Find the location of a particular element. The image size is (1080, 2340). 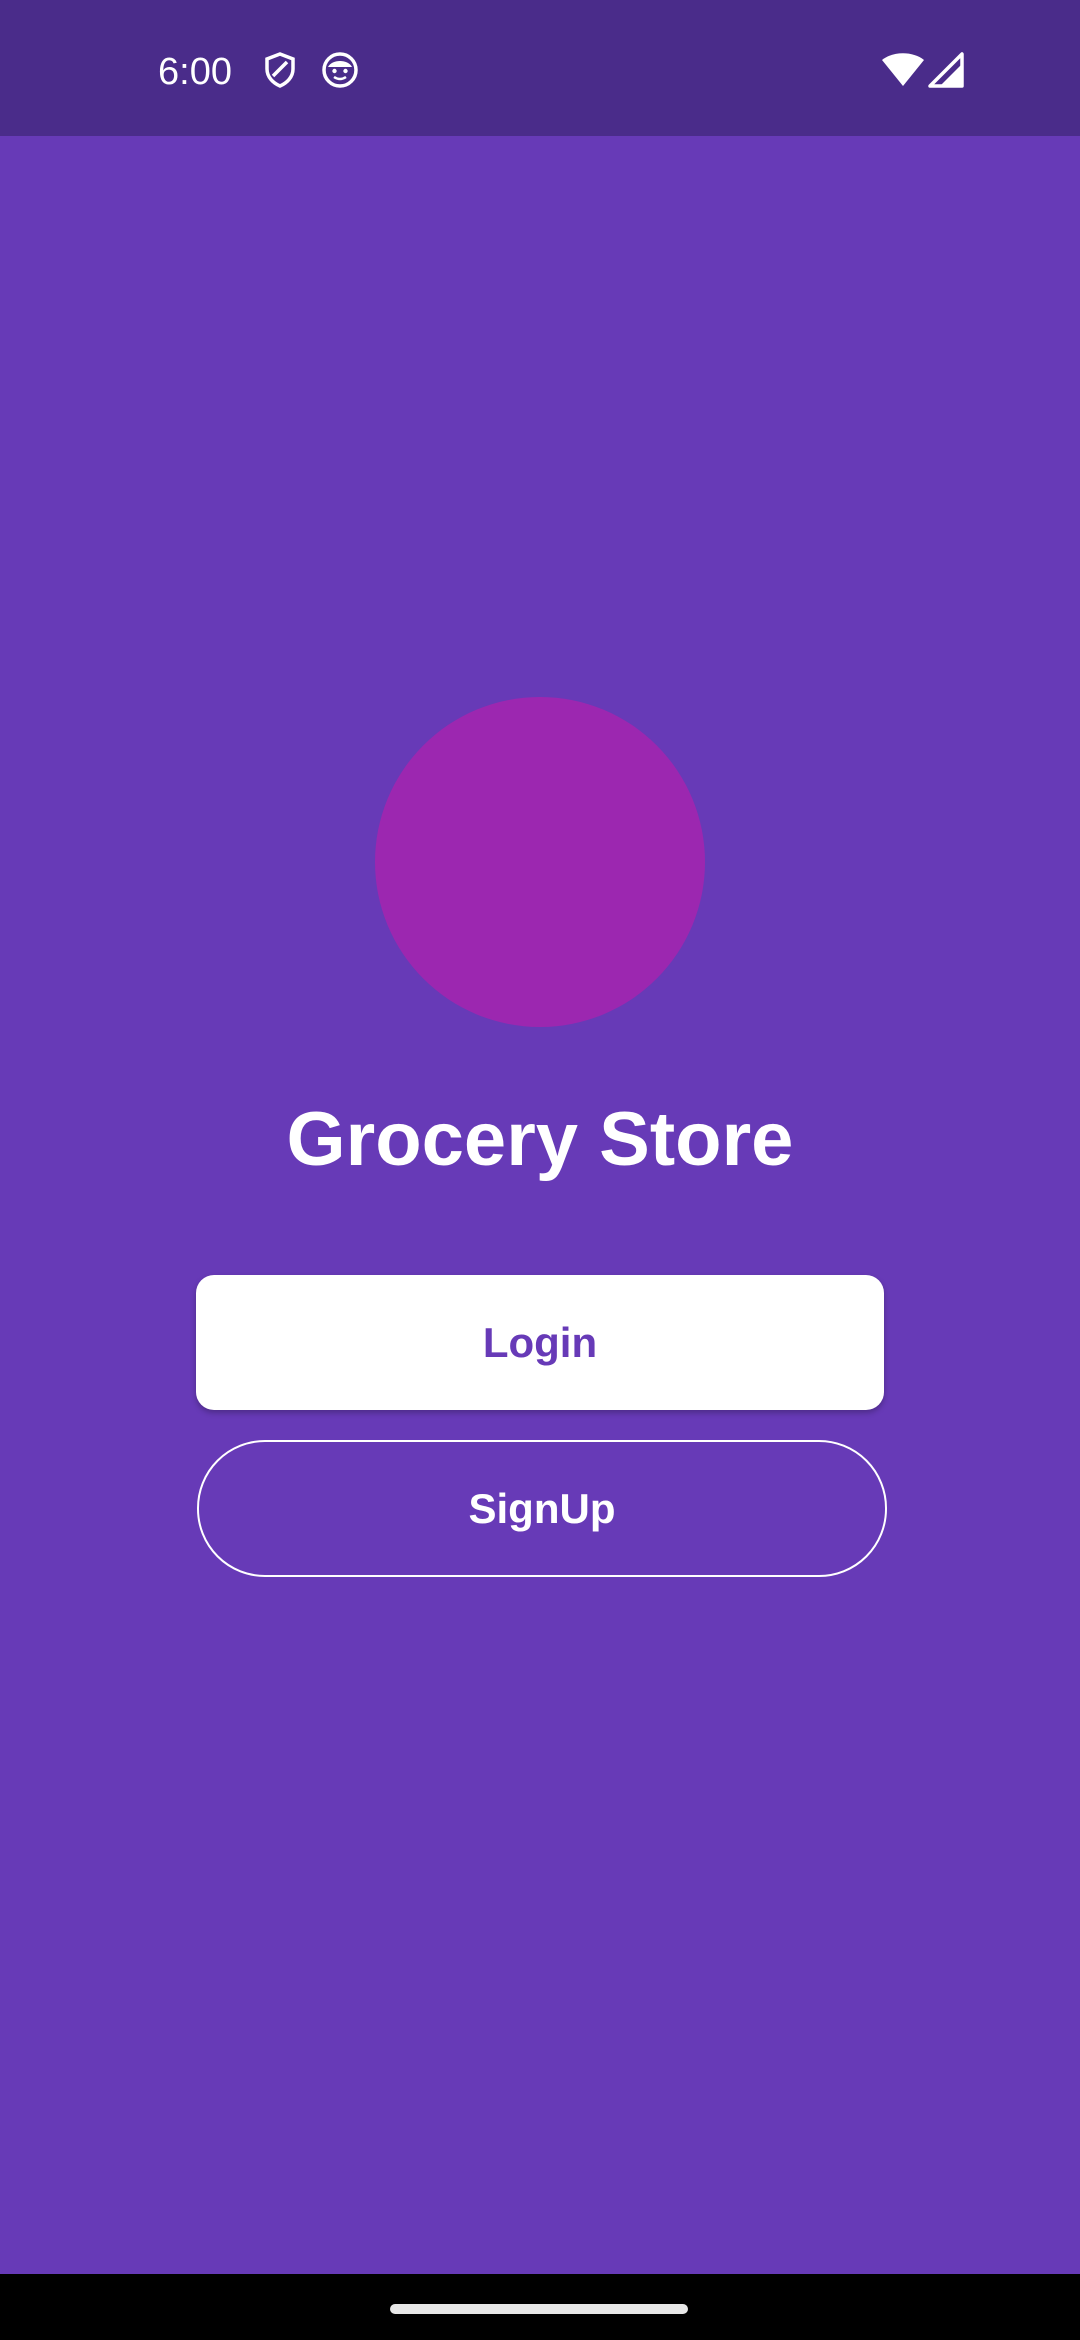

shield-icon is located at coordinates (280, 70).